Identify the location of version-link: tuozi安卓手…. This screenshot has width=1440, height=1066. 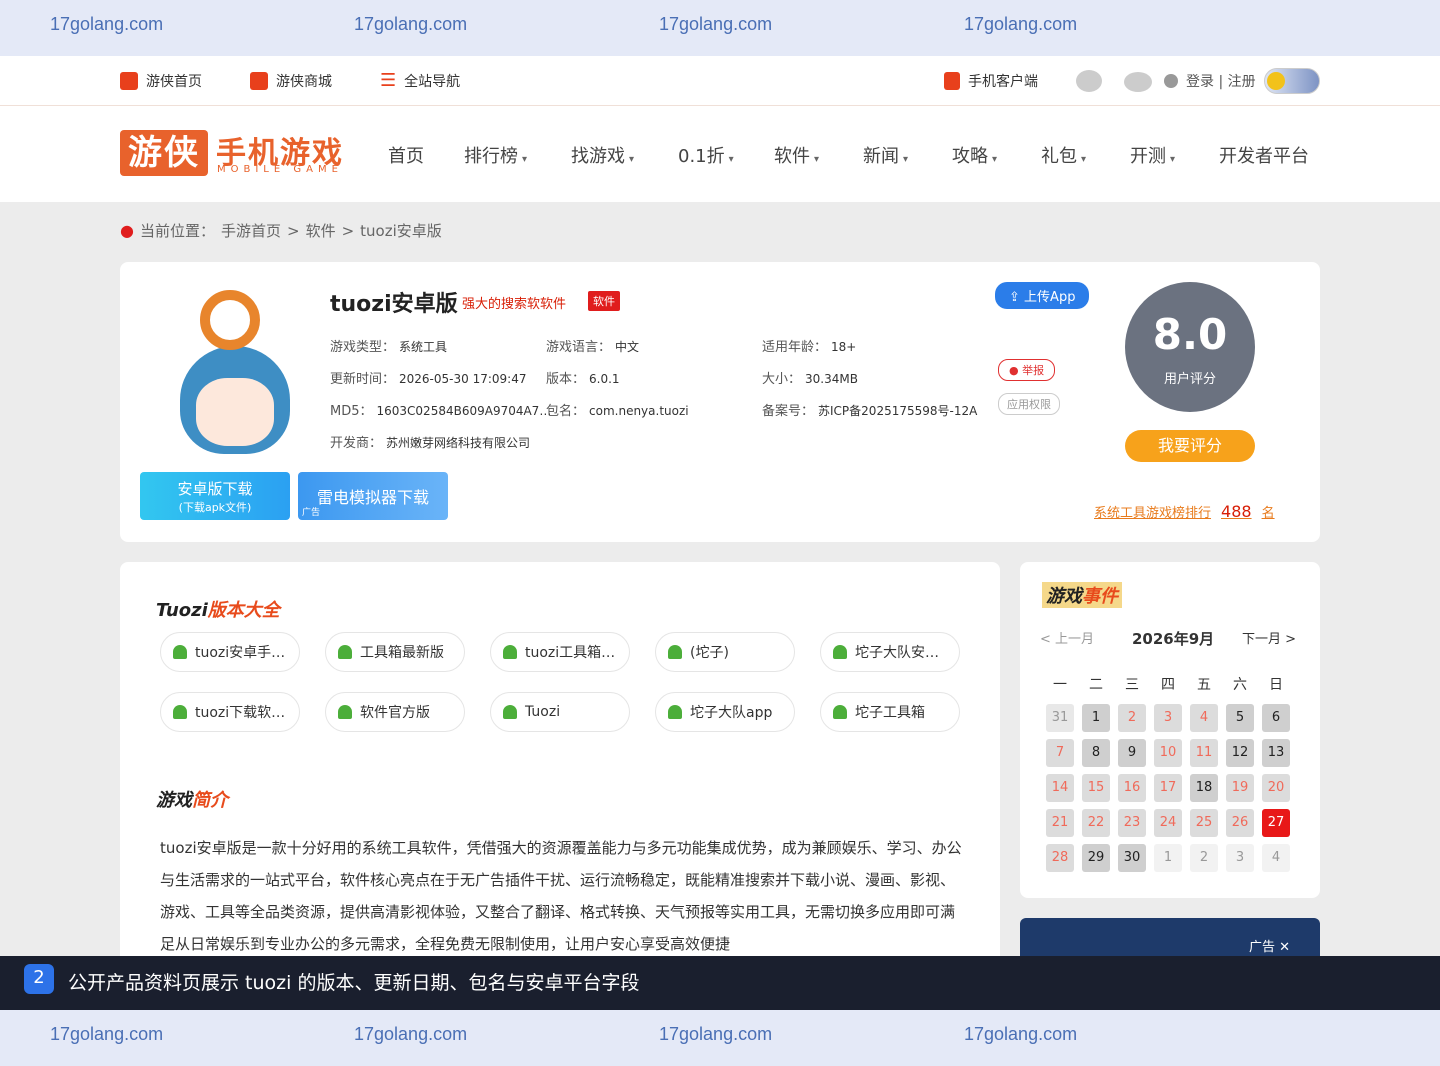
(230, 652).